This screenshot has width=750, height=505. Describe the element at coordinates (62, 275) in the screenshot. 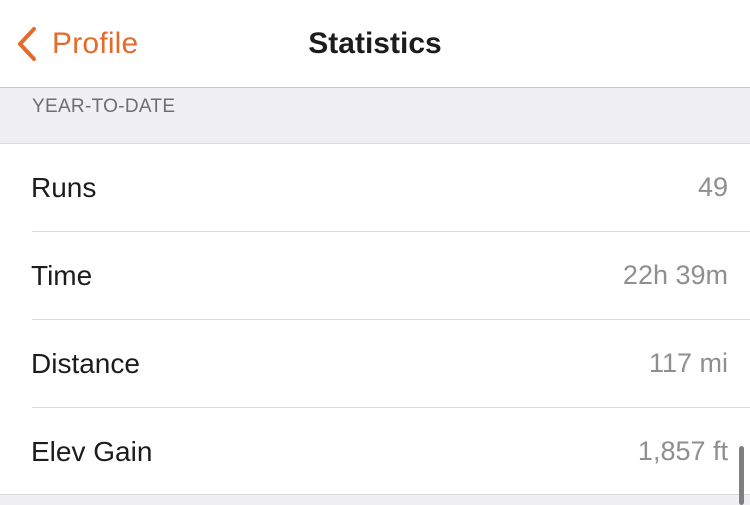

I see `stat-label: Time` at that location.